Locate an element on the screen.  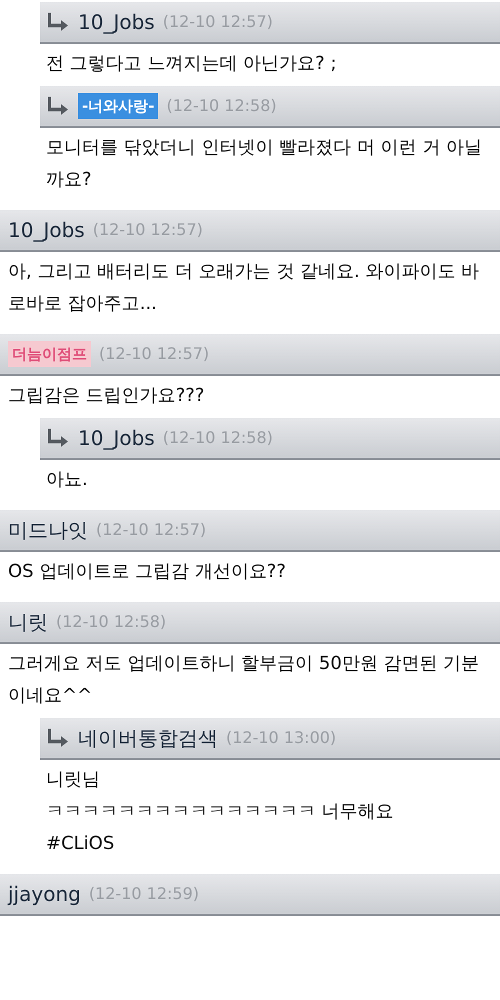
comment-text: ㅋㅋㅋㅋㅋㅋㅋㅋㅋㅋㅋㅋㅋㅋㅋ 너무해요 is located at coordinates (220, 812).